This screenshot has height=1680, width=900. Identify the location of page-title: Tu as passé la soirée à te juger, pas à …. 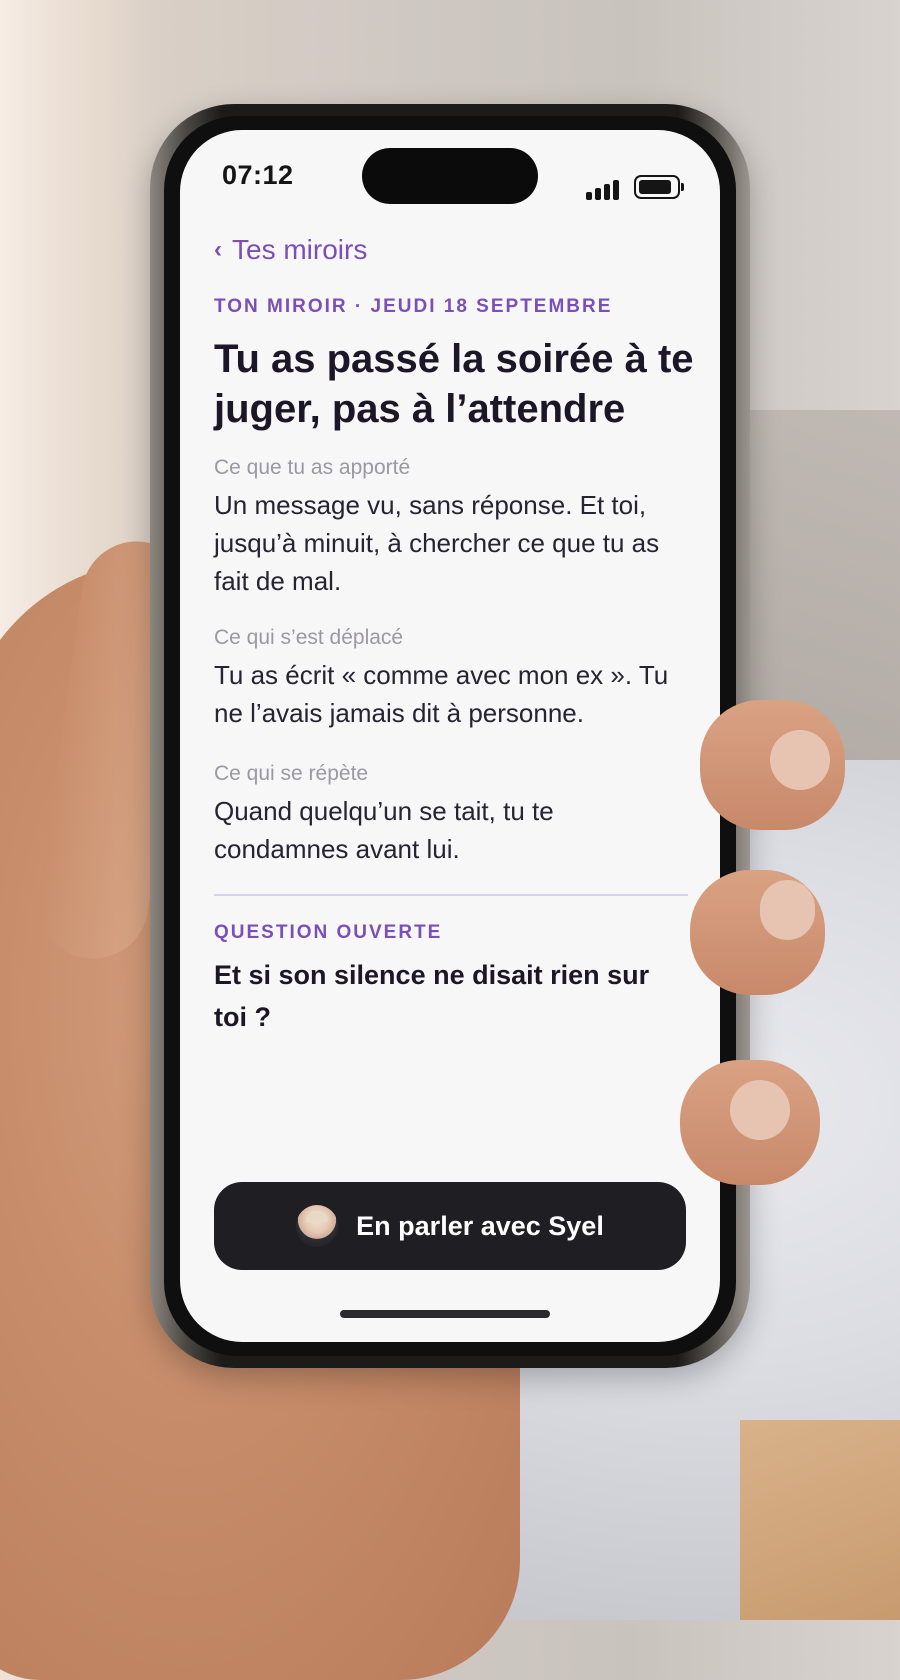
(454, 384).